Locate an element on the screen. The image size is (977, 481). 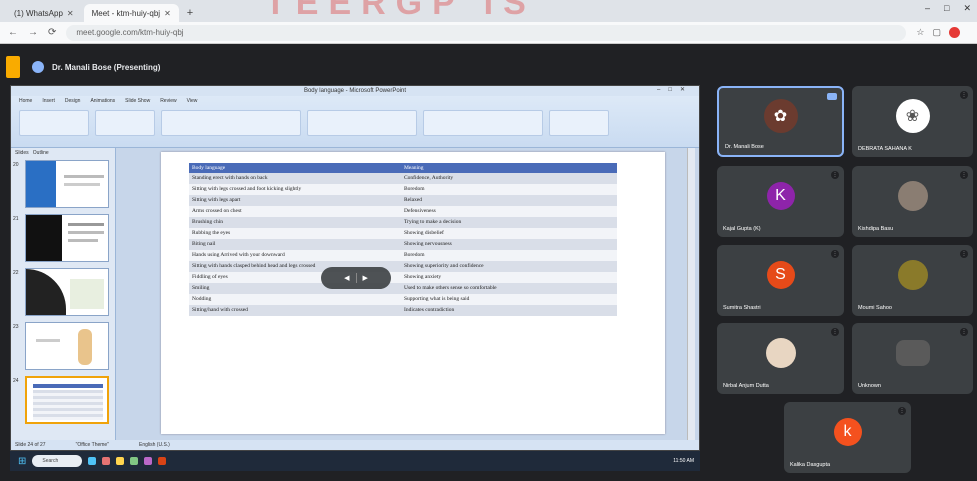
taskbar-search: Search is located at coordinates (57, 461).